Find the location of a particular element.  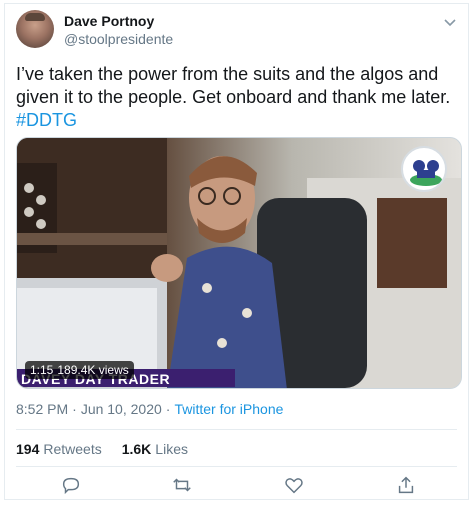

video-info-badge: 1:15 189.4K views is located at coordinates (79, 370).